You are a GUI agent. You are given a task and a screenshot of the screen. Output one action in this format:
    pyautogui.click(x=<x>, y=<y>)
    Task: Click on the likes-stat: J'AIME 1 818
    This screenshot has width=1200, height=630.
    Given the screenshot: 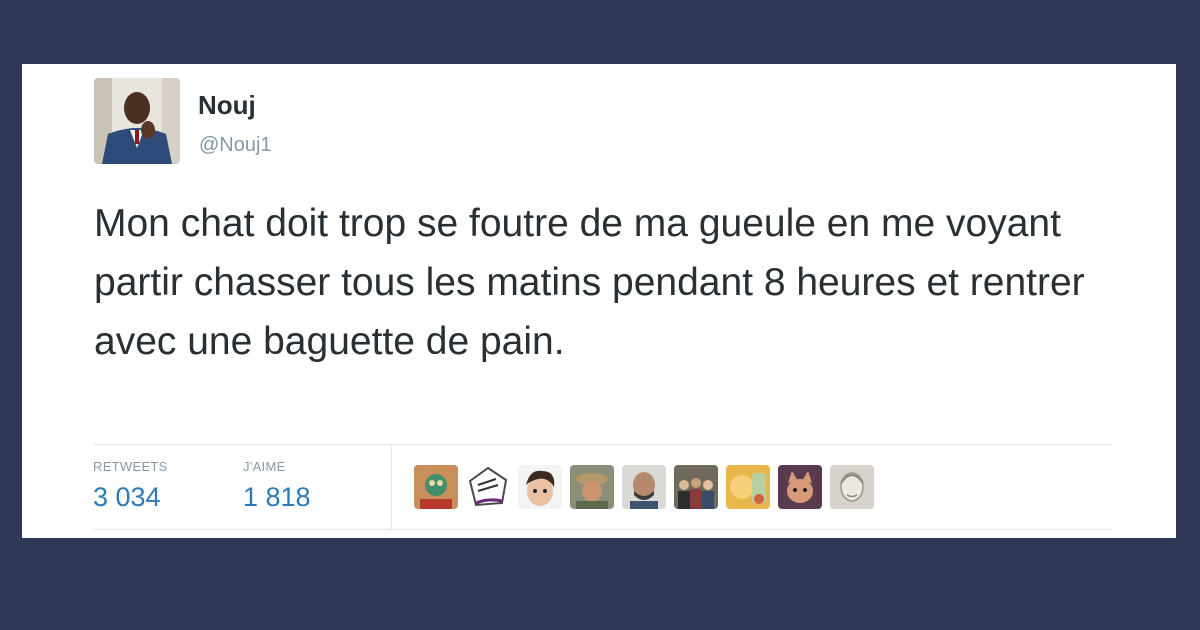 What is the action you would take?
    pyautogui.click(x=277, y=486)
    